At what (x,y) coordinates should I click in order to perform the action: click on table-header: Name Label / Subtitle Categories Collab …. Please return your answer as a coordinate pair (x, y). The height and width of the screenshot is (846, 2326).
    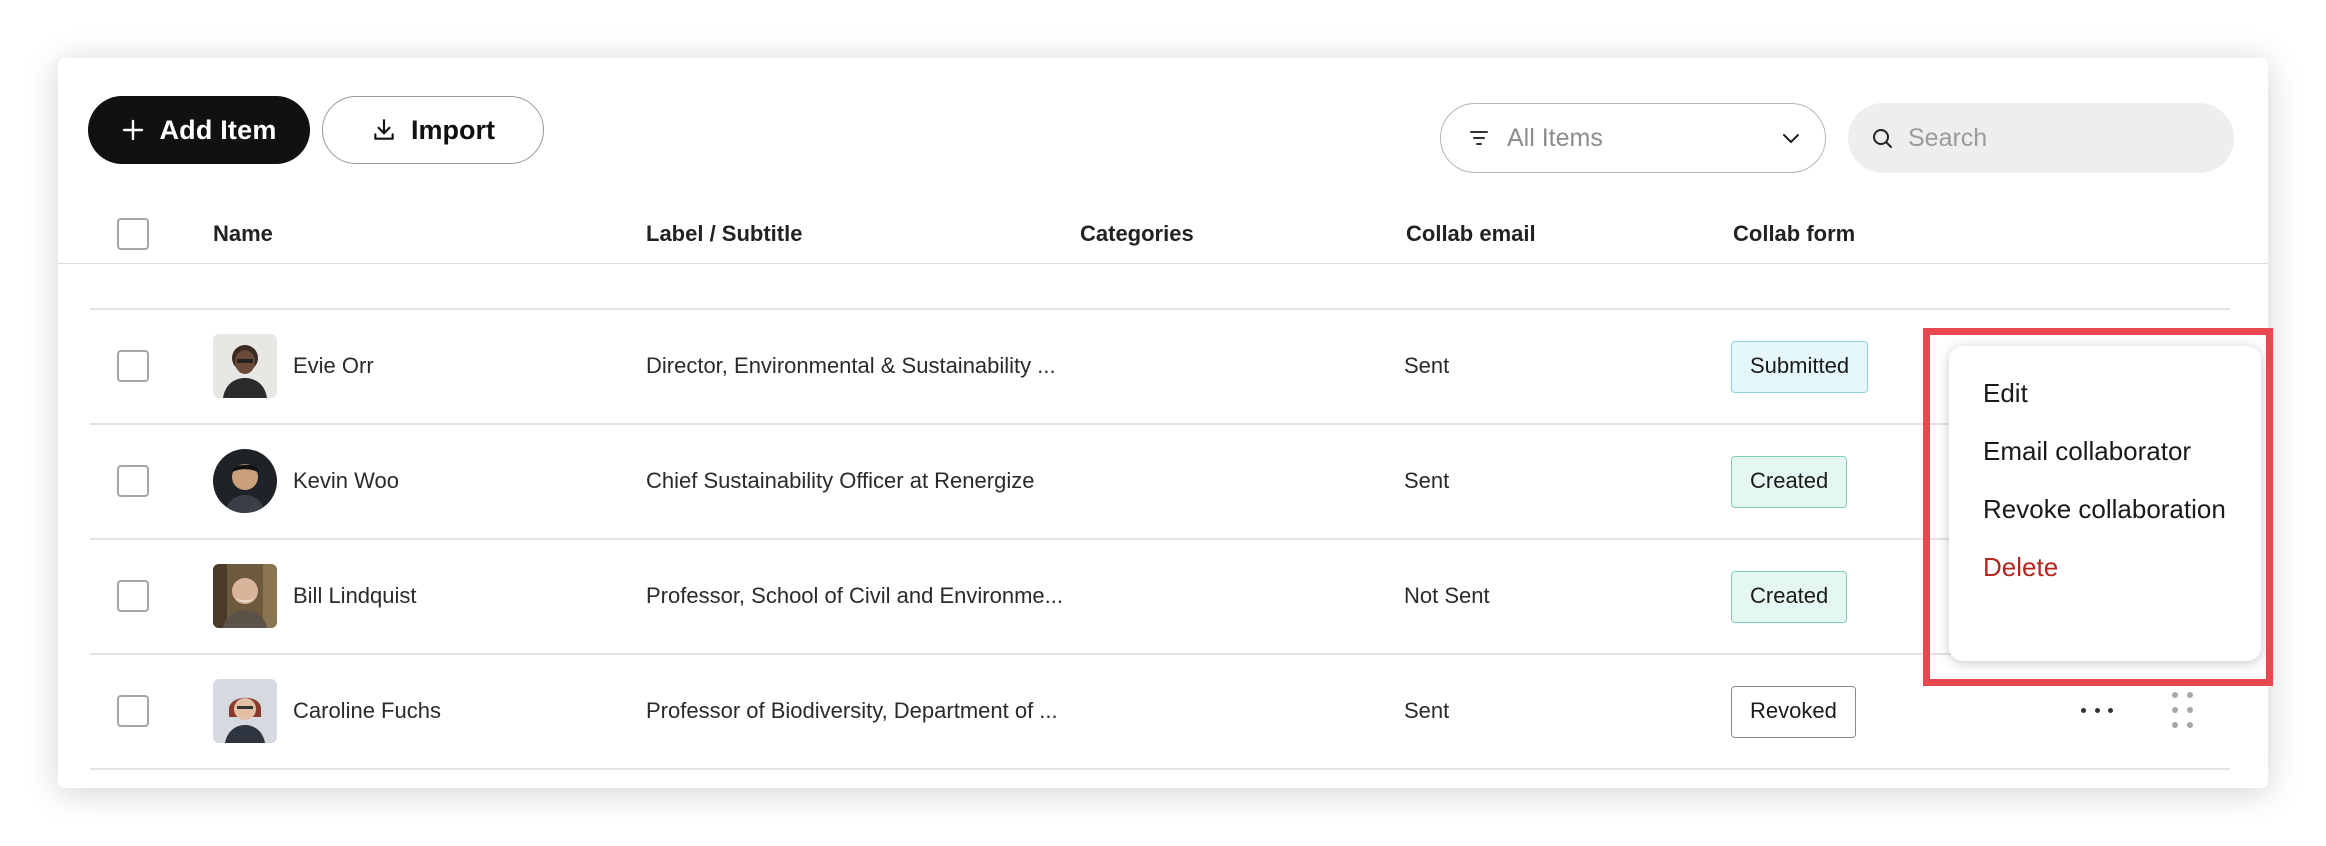
    Looking at the image, I should click on (1163, 234).